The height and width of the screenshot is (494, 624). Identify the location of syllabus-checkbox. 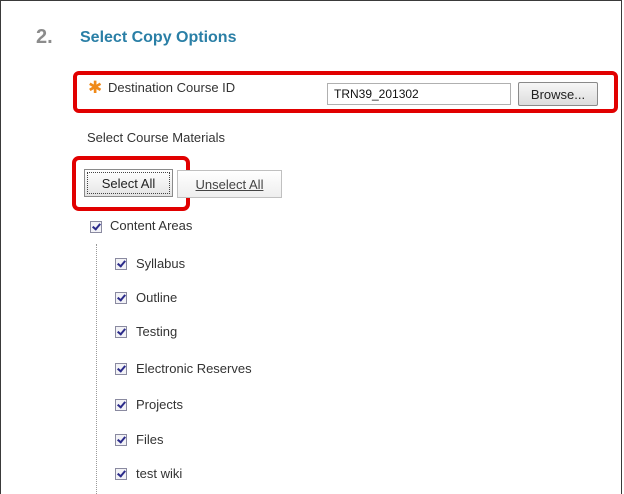
(121, 264).